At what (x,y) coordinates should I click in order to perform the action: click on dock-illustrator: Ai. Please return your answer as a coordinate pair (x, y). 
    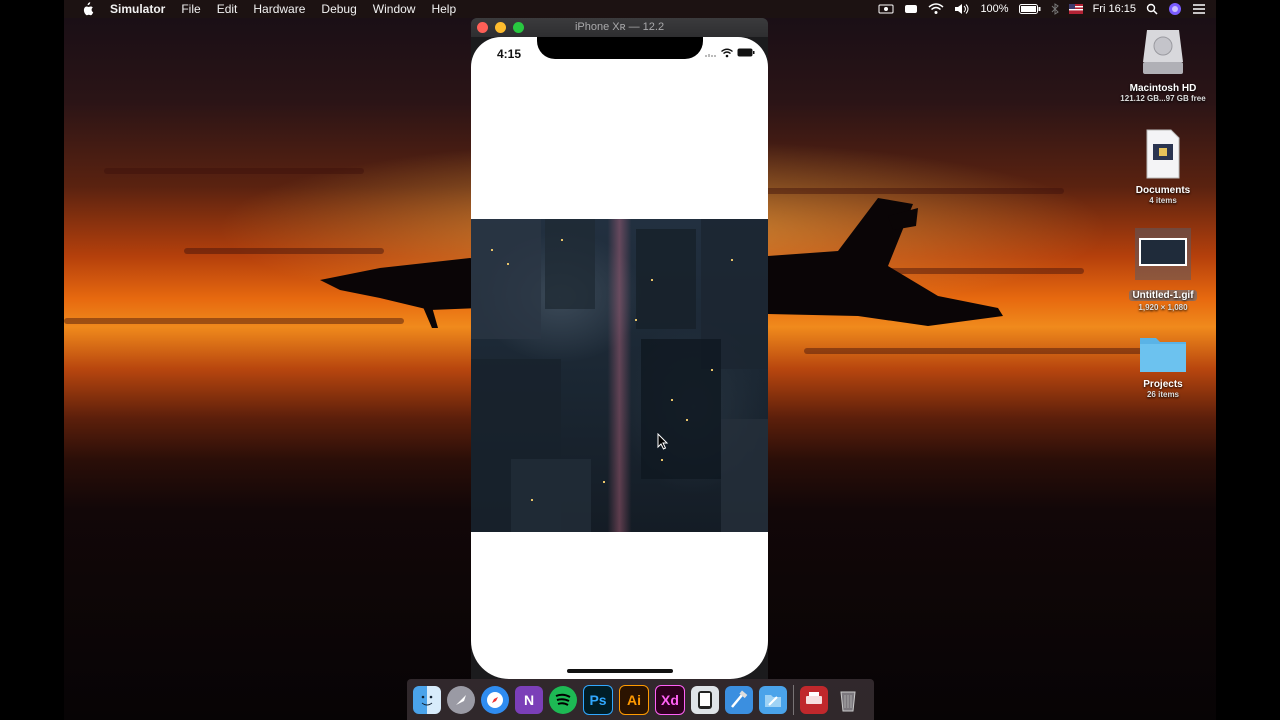
    Looking at the image, I should click on (634, 699).